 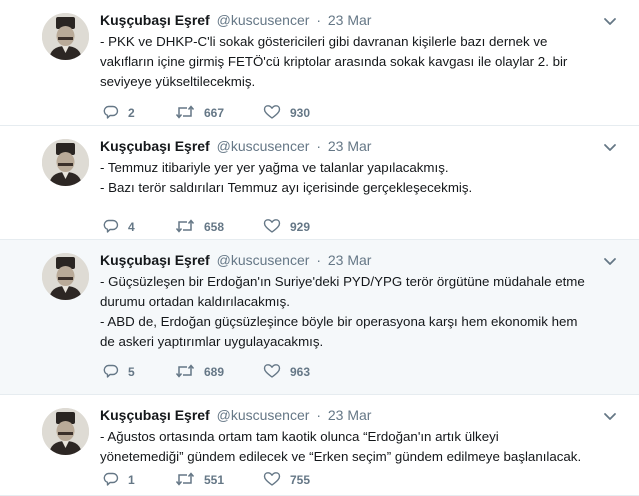 What do you see at coordinates (195, 301) in the screenshot?
I see `tweet-text-line: durumu ortadan kaldırılacakmış.` at bounding box center [195, 301].